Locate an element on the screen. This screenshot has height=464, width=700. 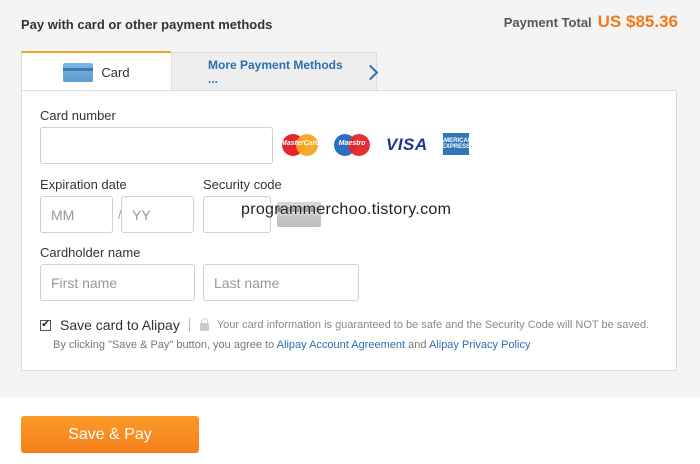
chevron-right-icon is located at coordinates (370, 72).